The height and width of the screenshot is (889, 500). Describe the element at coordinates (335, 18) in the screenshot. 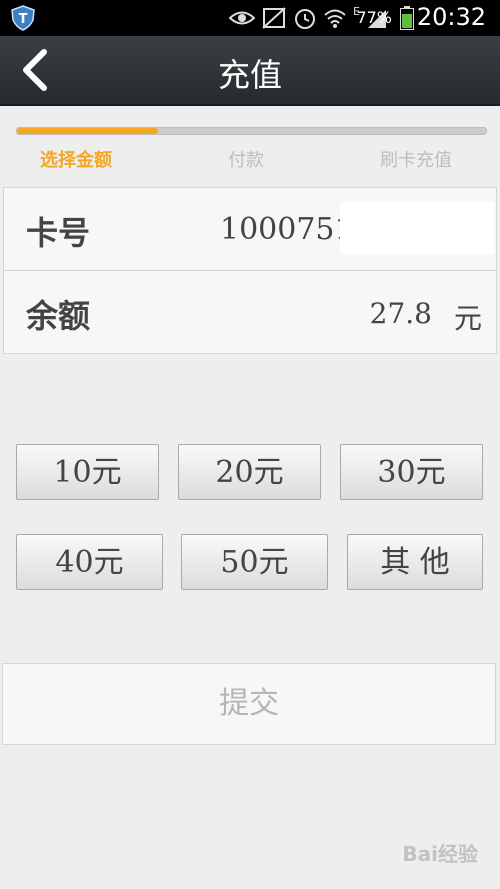

I see `wifi-icon` at that location.